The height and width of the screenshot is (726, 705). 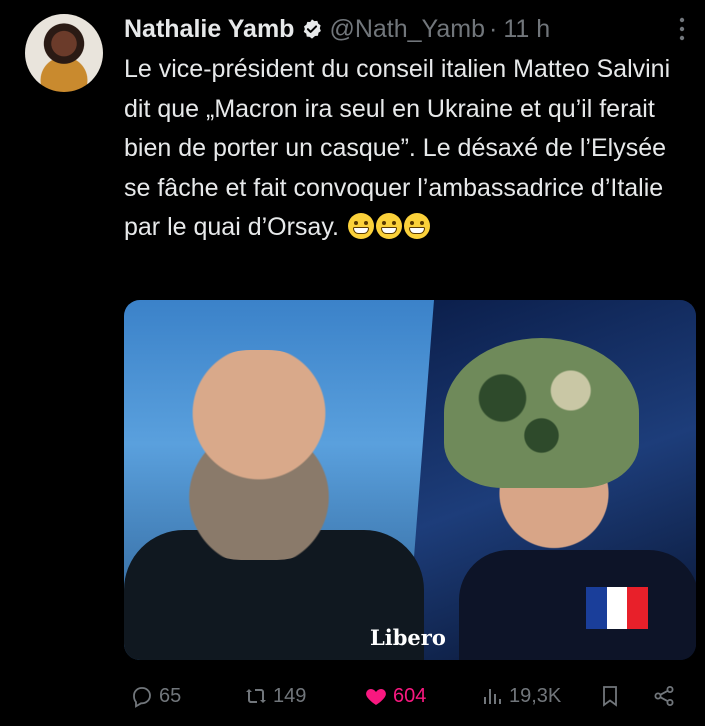 What do you see at coordinates (170, 695) in the screenshot?
I see `reply-count: 65` at bounding box center [170, 695].